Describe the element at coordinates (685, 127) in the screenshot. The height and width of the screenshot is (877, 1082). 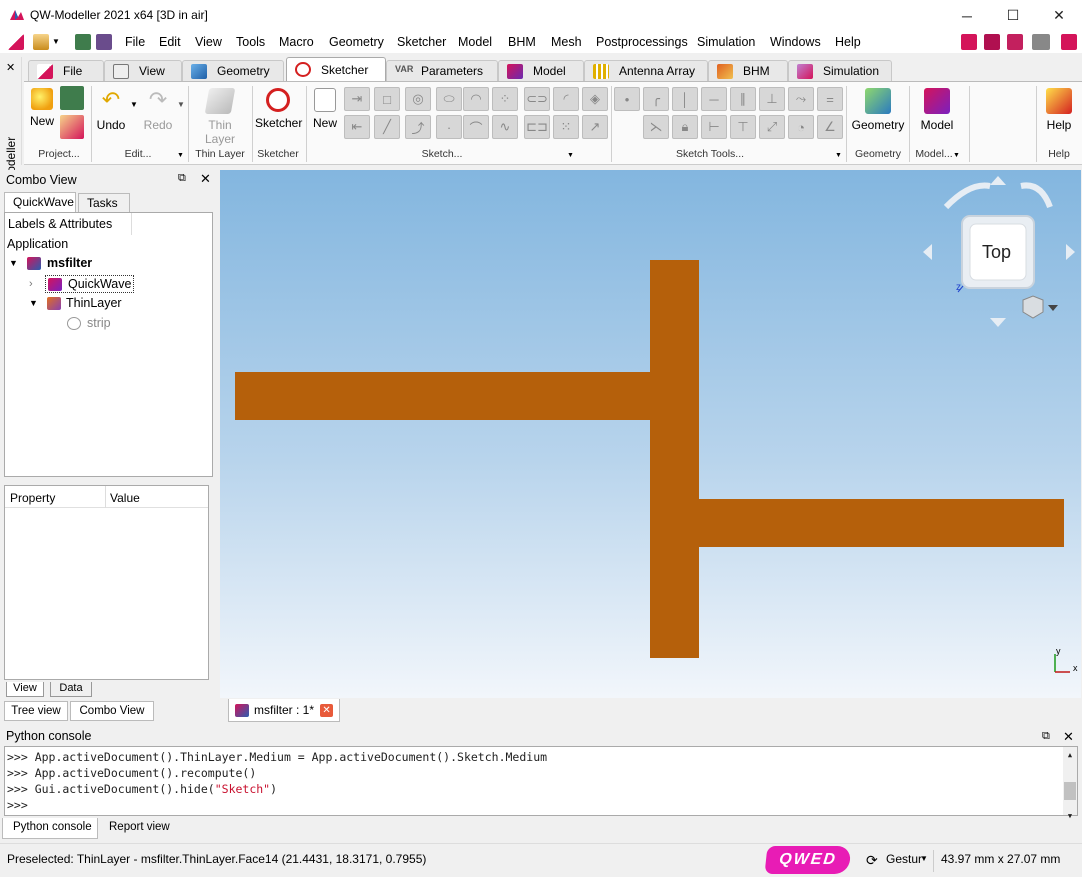
I see `constraint-lock-icon: 🔒︎` at that location.